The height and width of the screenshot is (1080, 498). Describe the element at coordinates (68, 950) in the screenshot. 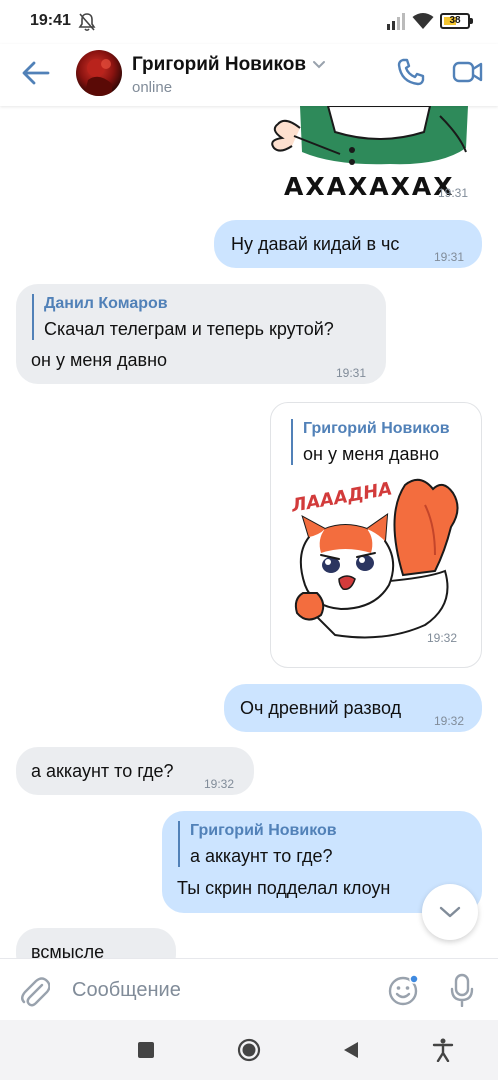

I see `message-text: всмысле` at that location.